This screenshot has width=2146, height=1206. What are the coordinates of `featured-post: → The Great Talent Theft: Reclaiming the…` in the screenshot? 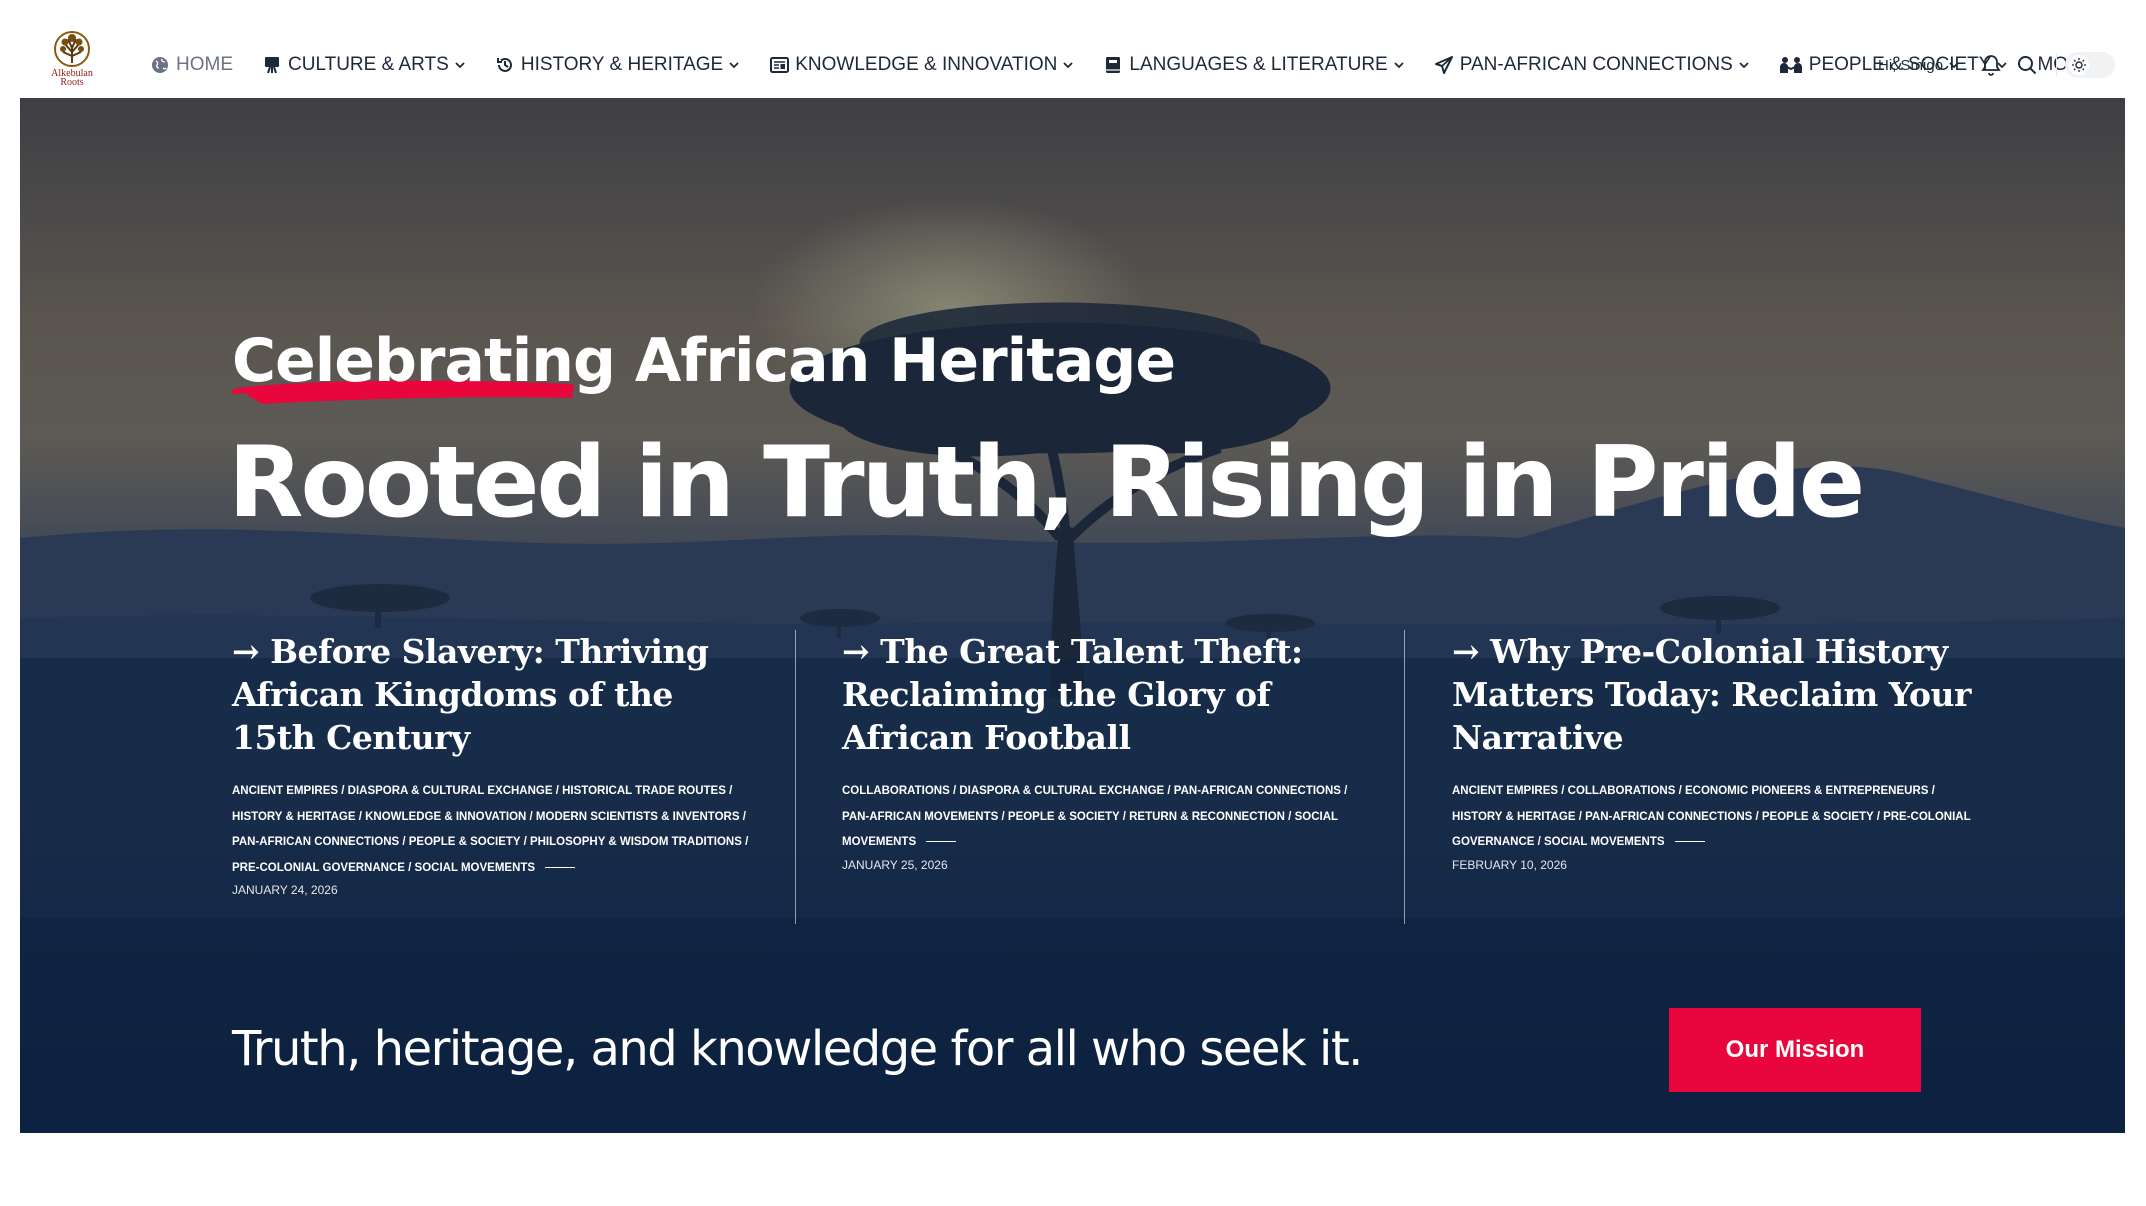 It's located at (1102, 751).